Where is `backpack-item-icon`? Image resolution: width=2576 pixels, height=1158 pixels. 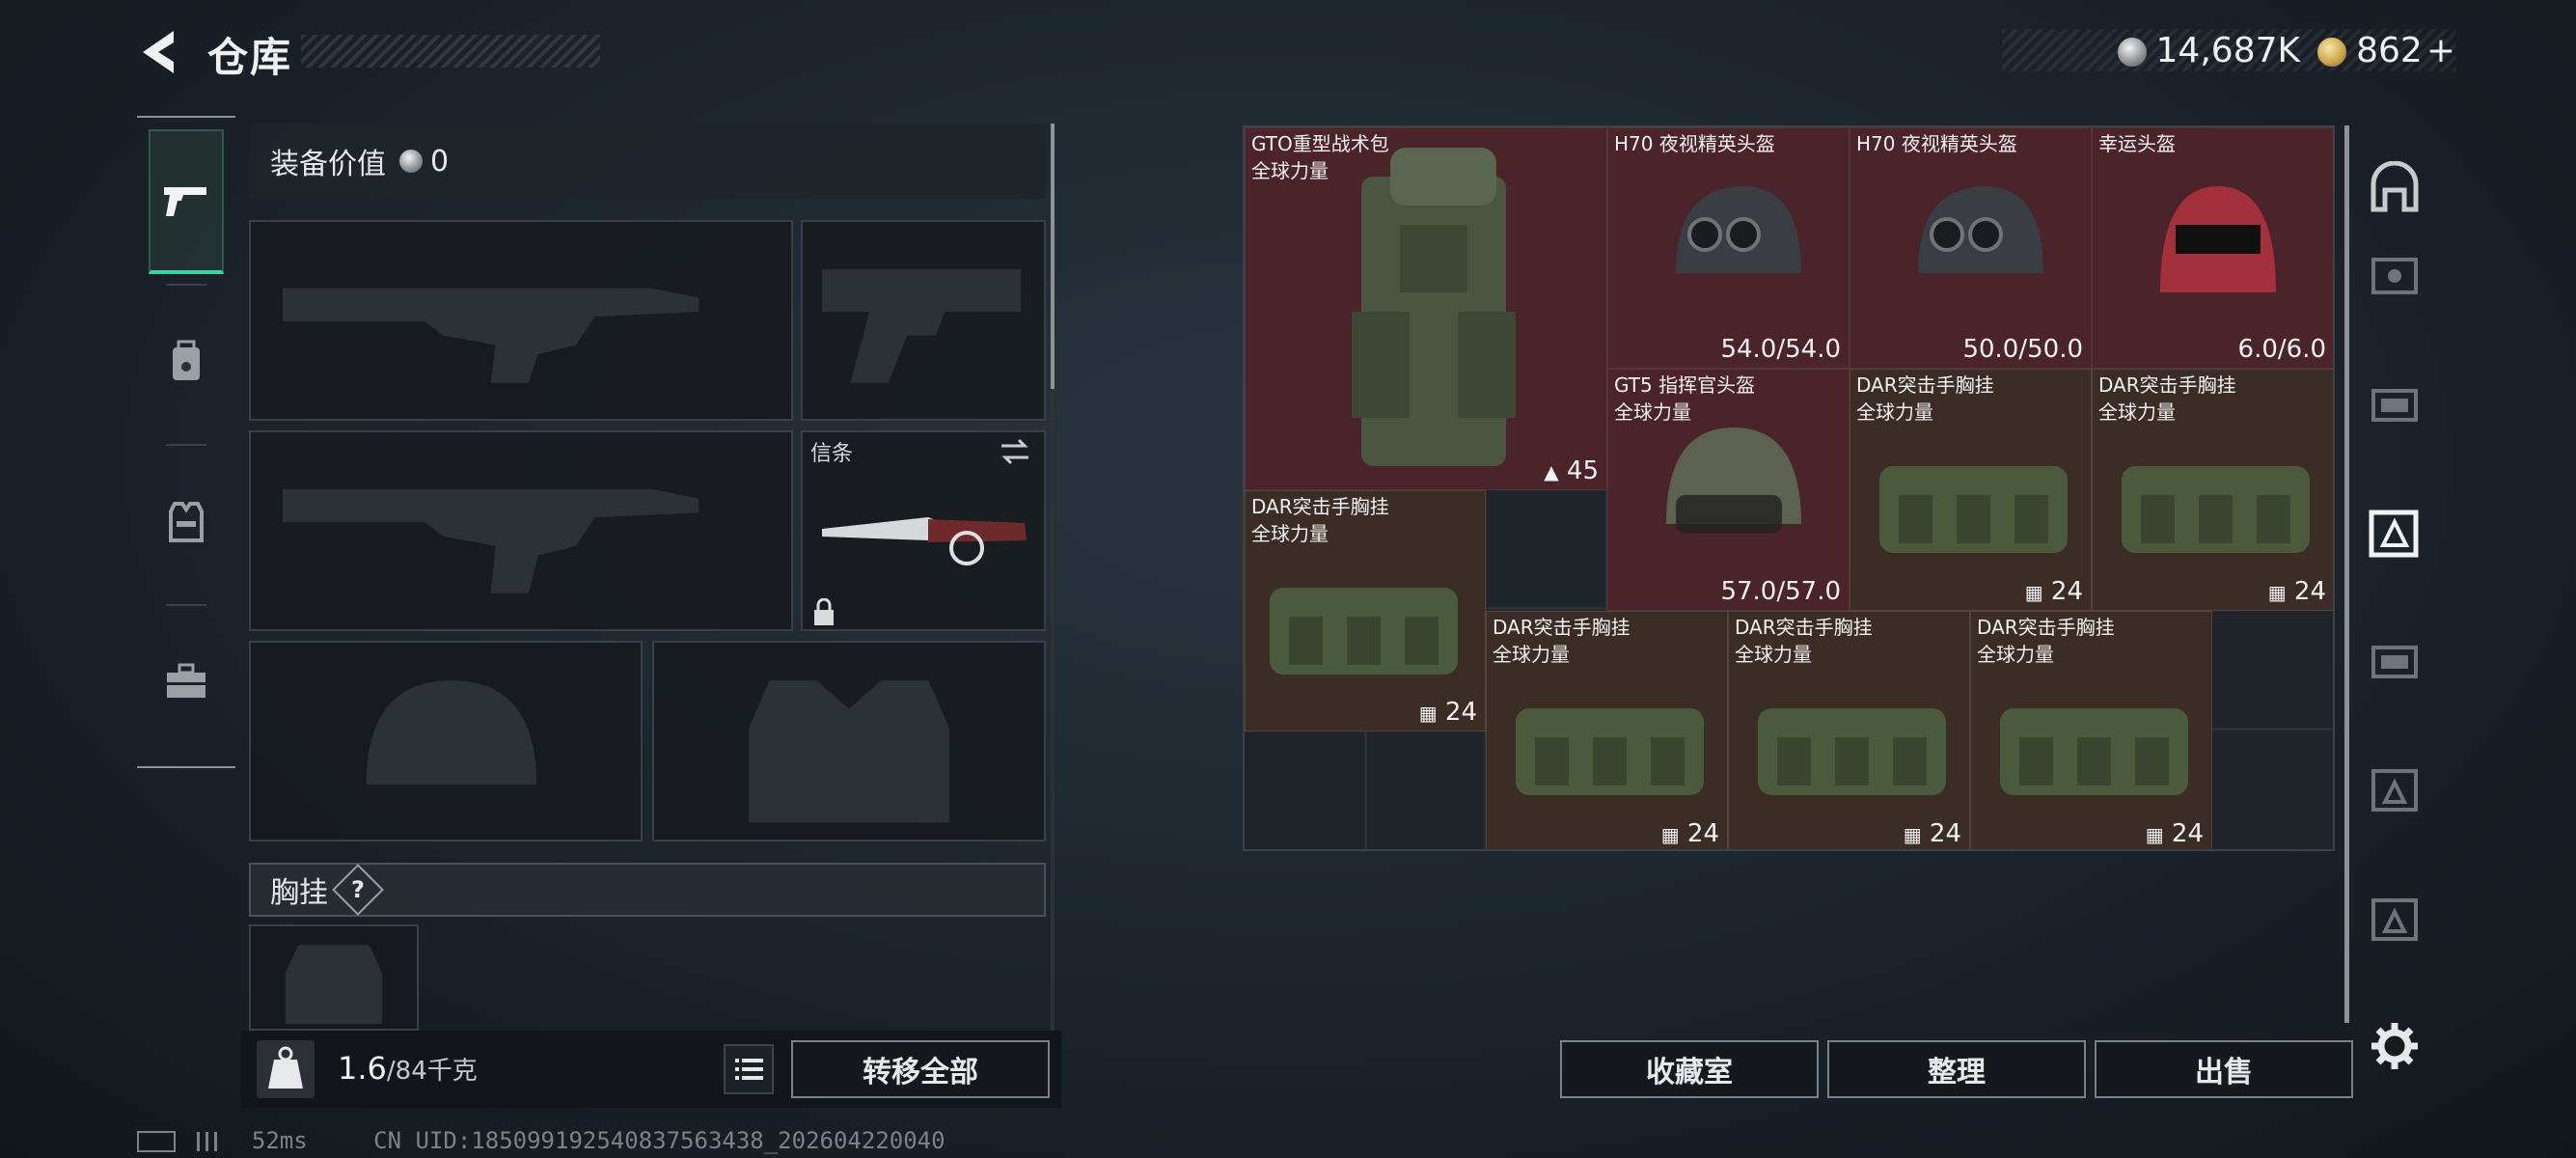
backpack-item-icon is located at coordinates (1434, 307).